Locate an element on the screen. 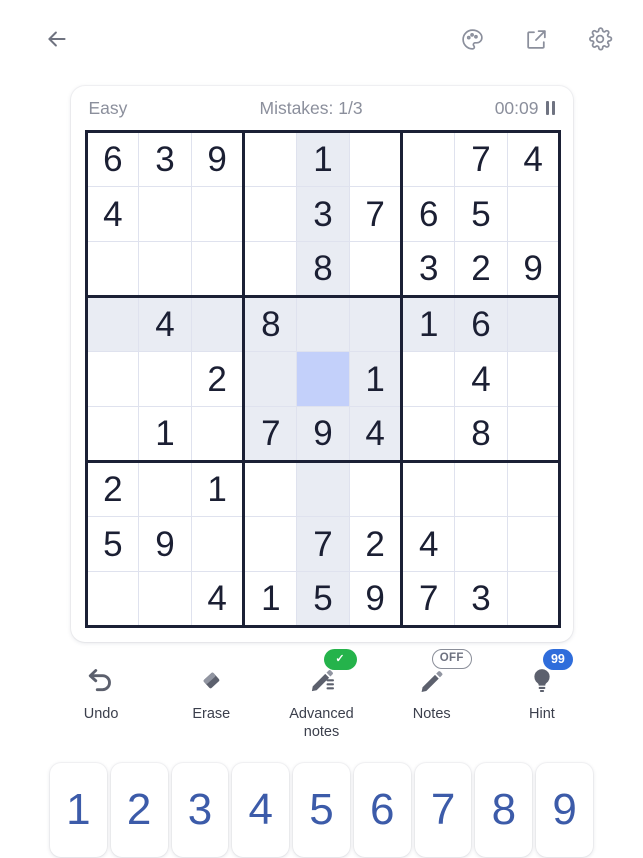  external-link-icon is located at coordinates (536, 39).